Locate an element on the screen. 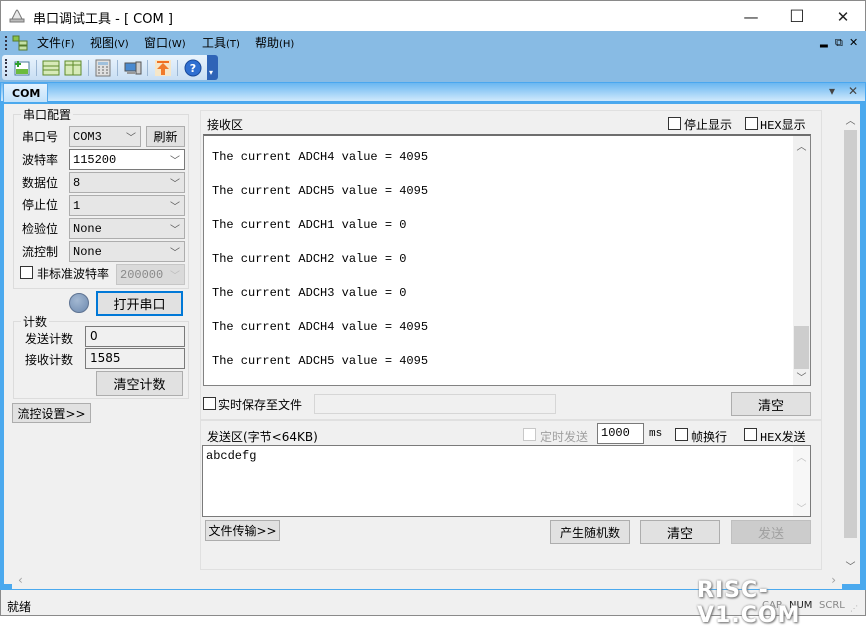  parity-select: None ﹀ is located at coordinates (127, 228).